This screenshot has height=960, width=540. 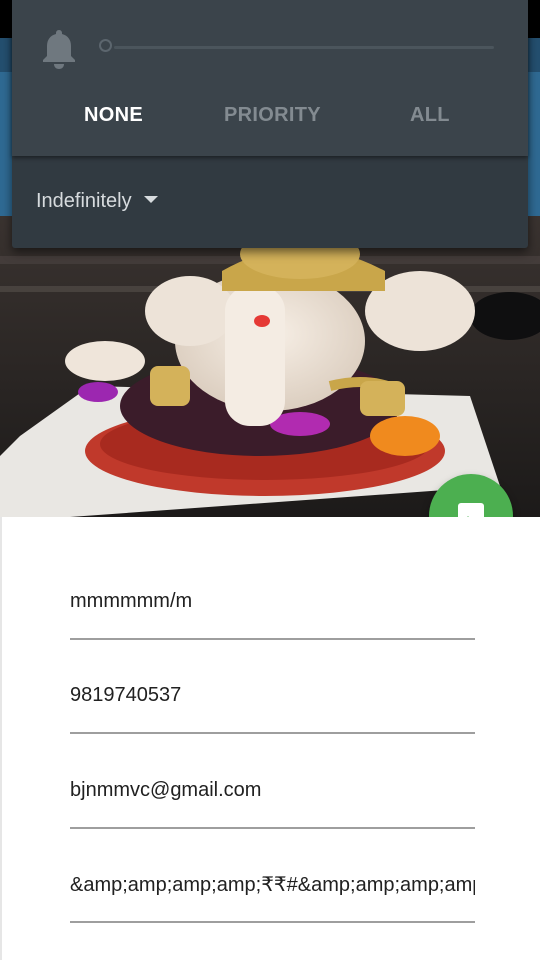 I want to click on phone-field, so click(x=272, y=682).